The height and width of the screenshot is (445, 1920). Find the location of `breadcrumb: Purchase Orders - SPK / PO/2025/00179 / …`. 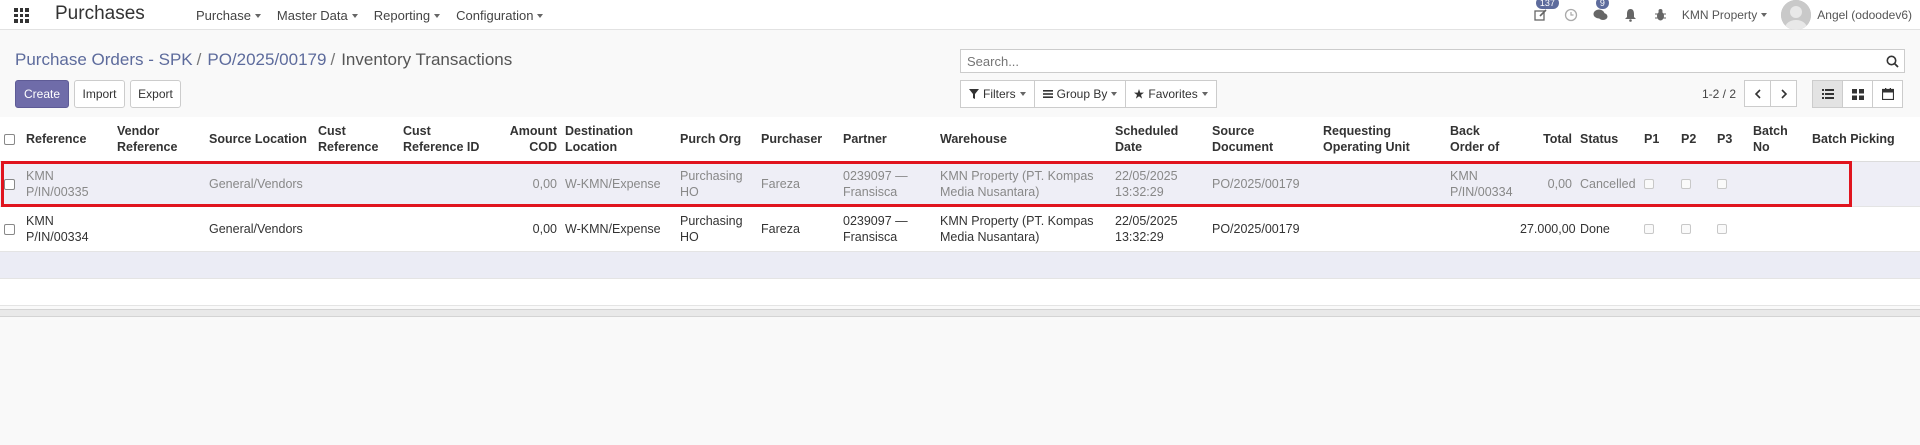

breadcrumb: Purchase Orders - SPK / PO/2025/00179 / … is located at coordinates (263, 60).